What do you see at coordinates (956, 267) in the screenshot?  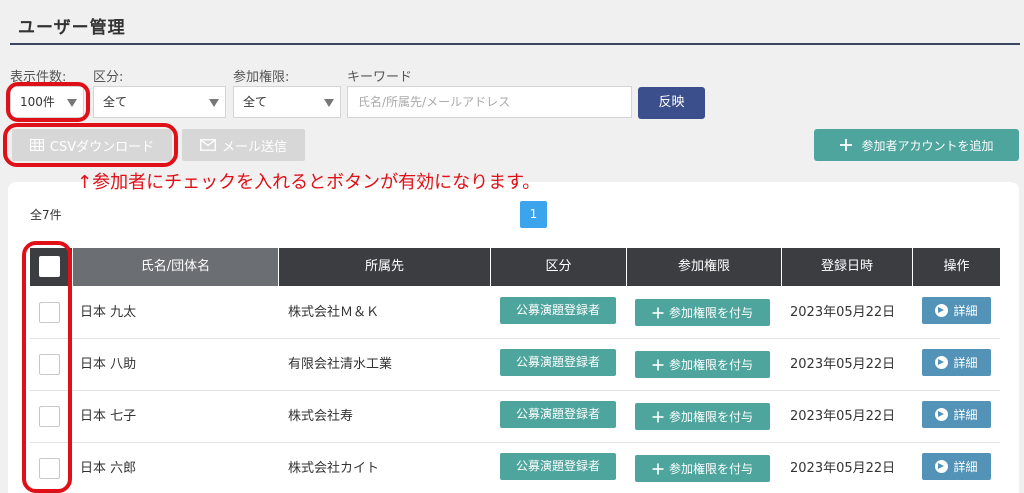 I see `column-header-actions: 操作` at bounding box center [956, 267].